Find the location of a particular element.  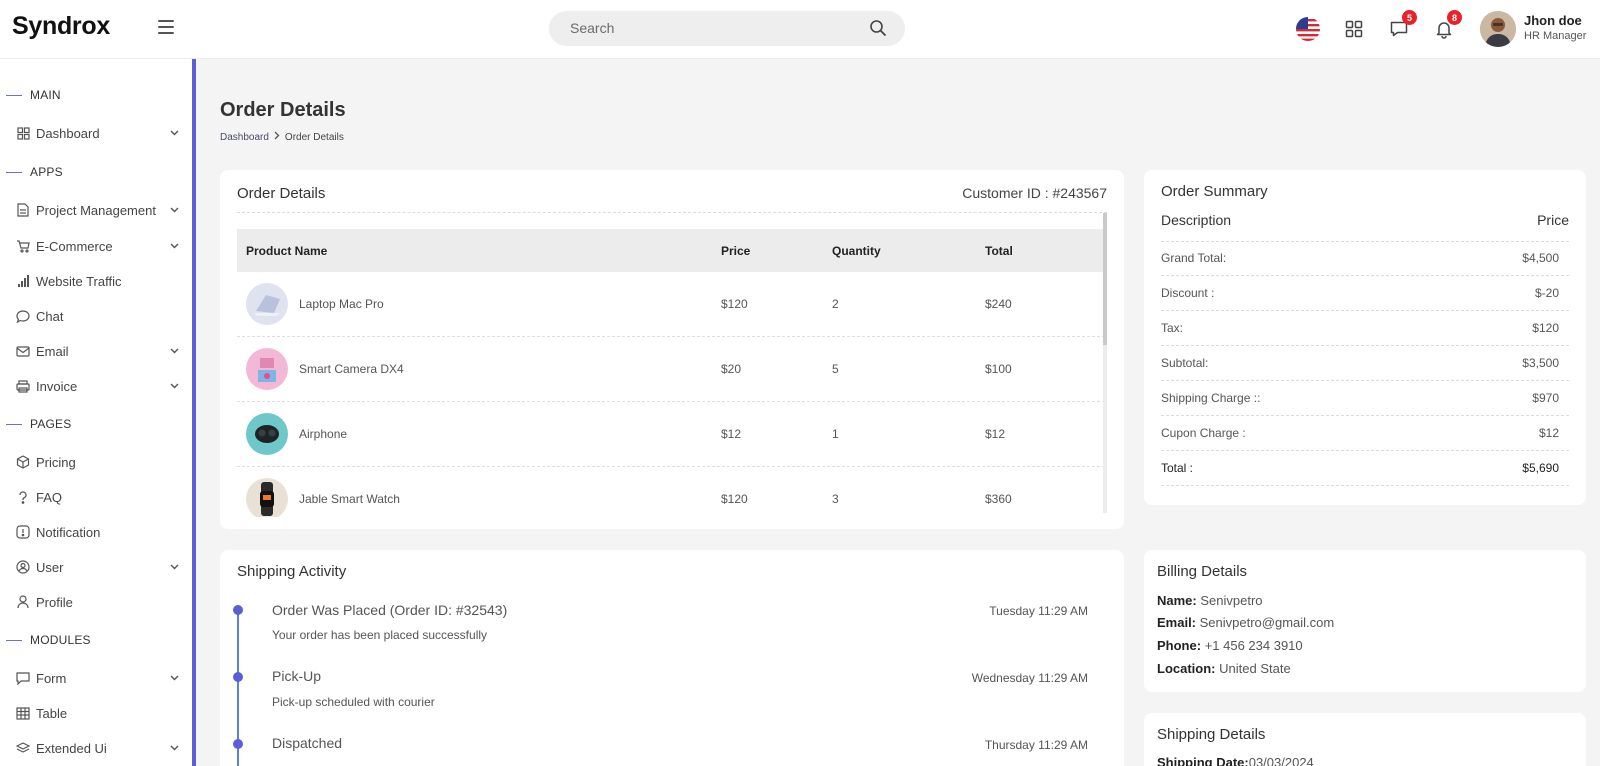

table-row: Laptop Mac Pro $120 2 $240 is located at coordinates (671, 304).